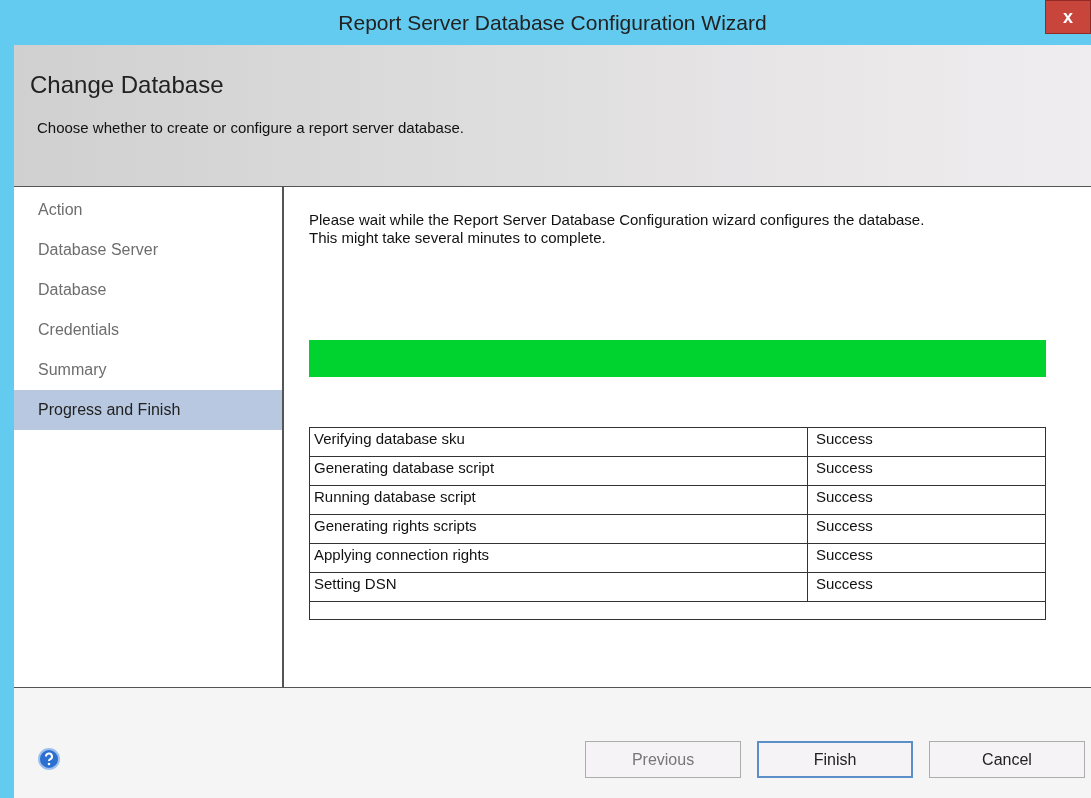  Describe the element at coordinates (558, 558) in the screenshot. I see `step-cell: Applying connection rights` at that location.